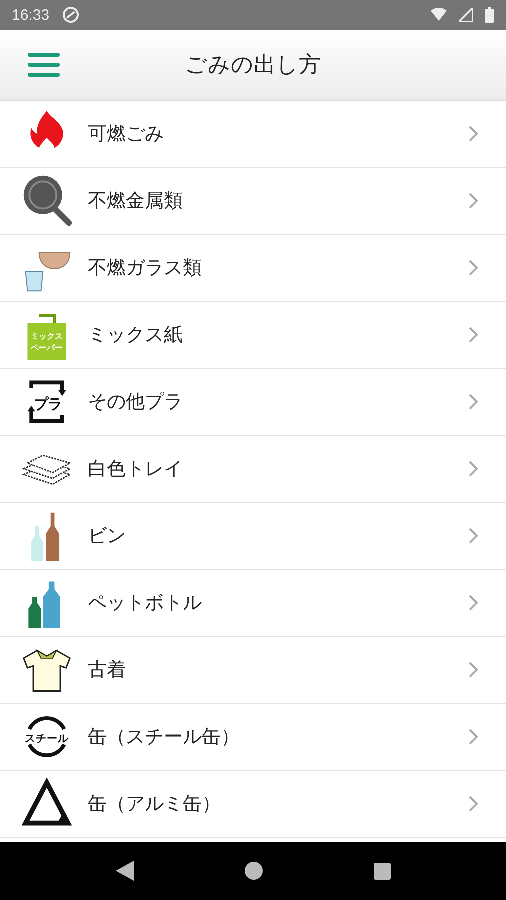 The image size is (506, 900). Describe the element at coordinates (253, 201) in the screenshot. I see `category-item: 不燃金属類` at that location.